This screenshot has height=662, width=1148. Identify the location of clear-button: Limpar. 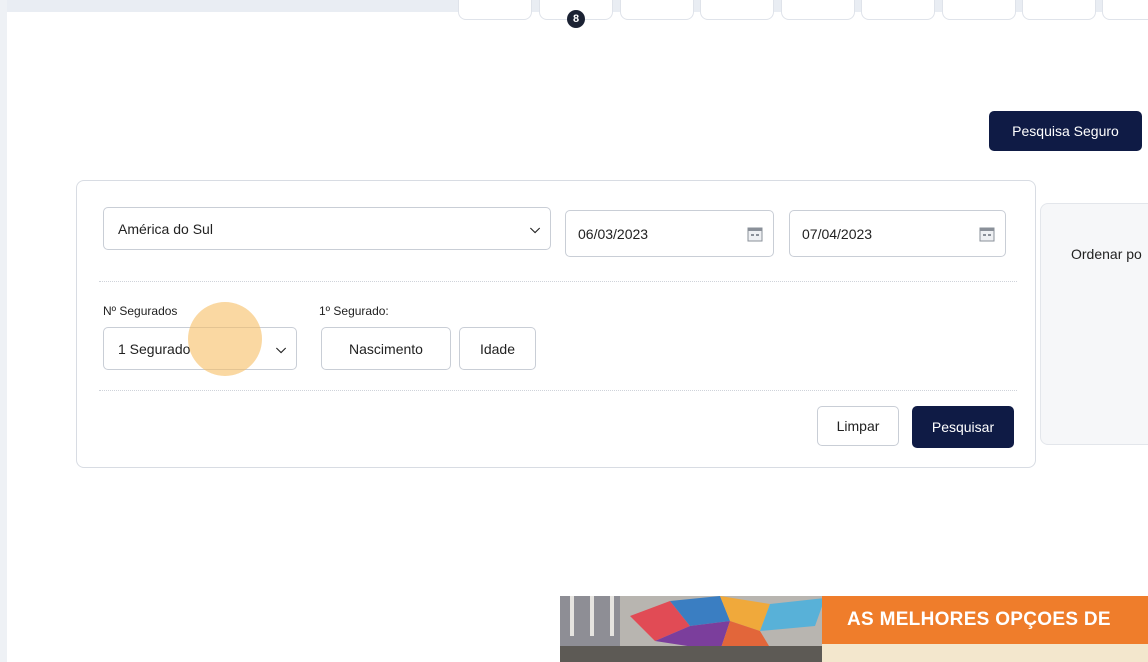
(858, 426).